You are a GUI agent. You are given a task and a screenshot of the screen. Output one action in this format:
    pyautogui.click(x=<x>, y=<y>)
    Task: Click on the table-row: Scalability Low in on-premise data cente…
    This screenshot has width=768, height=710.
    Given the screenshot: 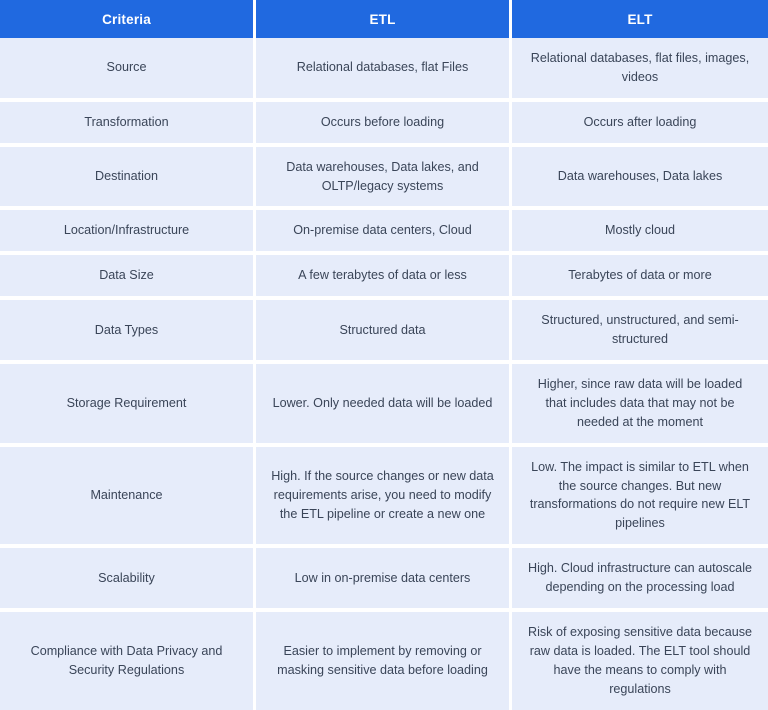 What is the action you would take?
    pyautogui.click(x=384, y=580)
    